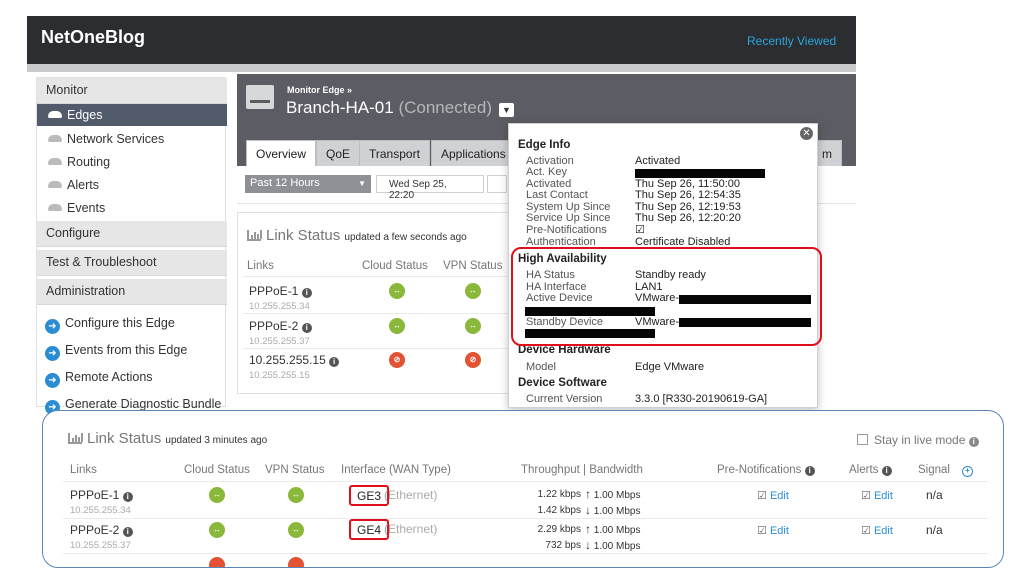  Describe the element at coordinates (806, 133) in the screenshot. I see `close-icon: ✕` at that location.